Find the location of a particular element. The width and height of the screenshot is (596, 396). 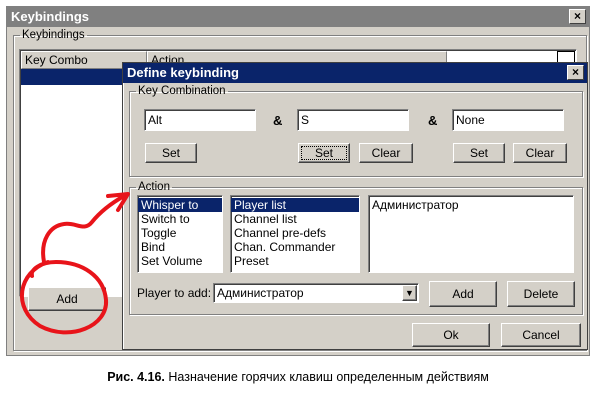

red-annotation-circle-arrow is located at coordinates (74, 263).